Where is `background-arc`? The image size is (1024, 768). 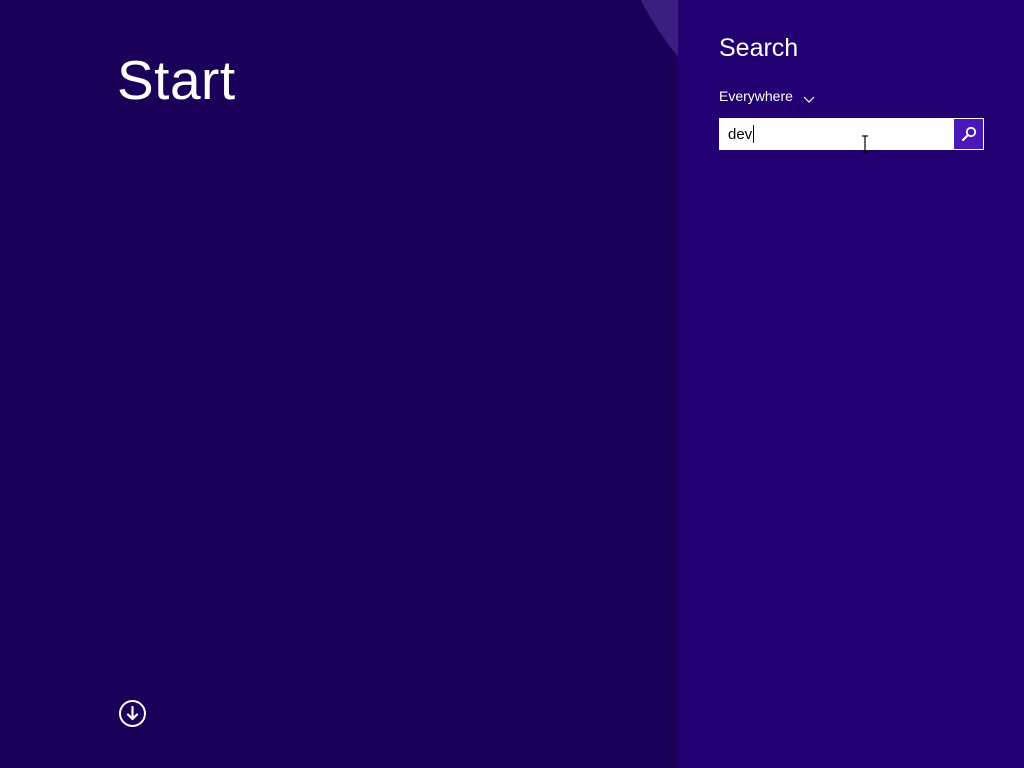
background-arc is located at coordinates (644, 80).